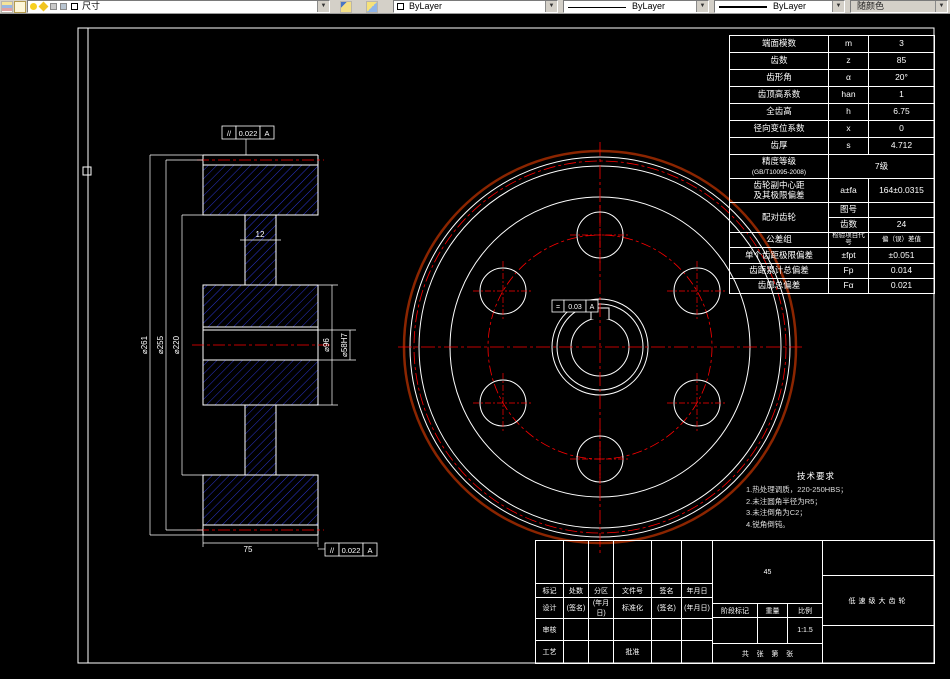 The height and width of the screenshot is (679, 950). Describe the element at coordinates (20, 7) in the screenshot. I see `layers-icon` at that location.